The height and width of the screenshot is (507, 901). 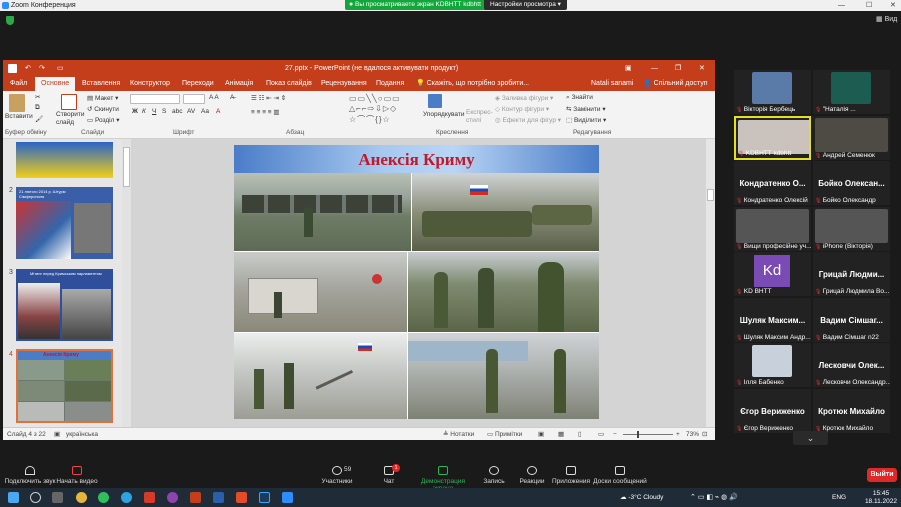 What do you see at coordinates (69, 102) in the screenshot?
I see `new-slide-icon` at bounding box center [69, 102].